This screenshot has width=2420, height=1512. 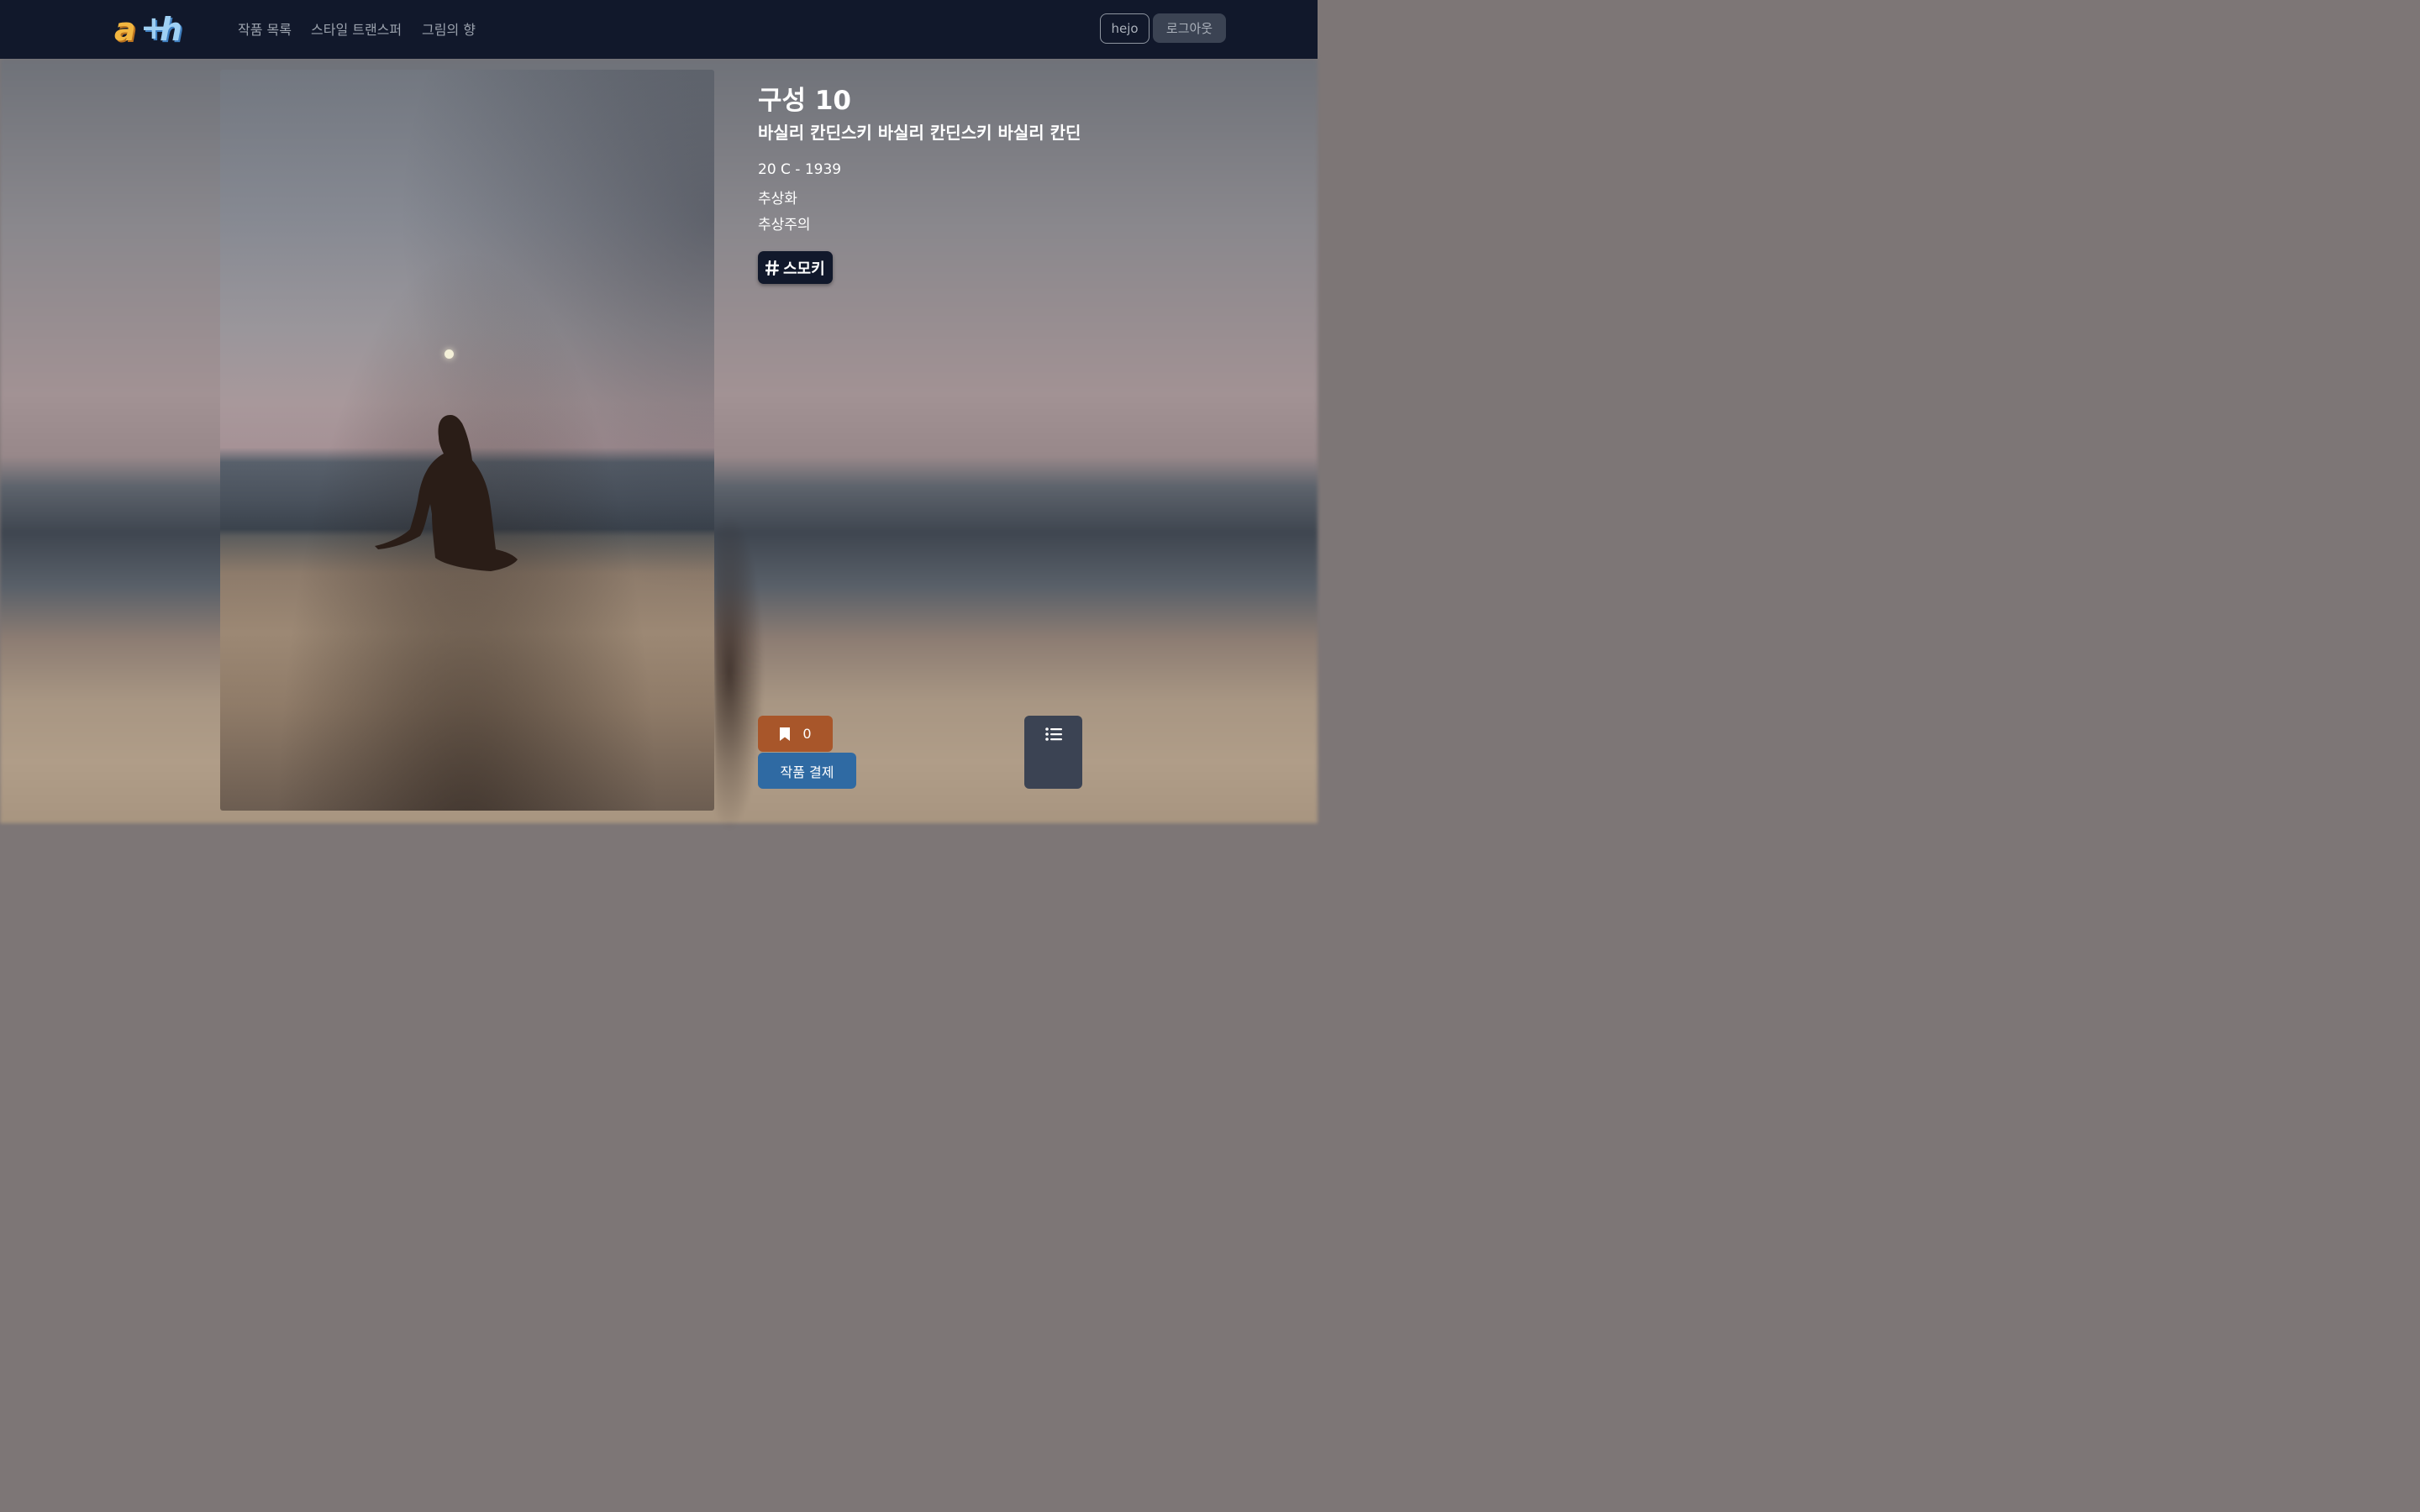 I want to click on hash-icon, so click(x=772, y=268).